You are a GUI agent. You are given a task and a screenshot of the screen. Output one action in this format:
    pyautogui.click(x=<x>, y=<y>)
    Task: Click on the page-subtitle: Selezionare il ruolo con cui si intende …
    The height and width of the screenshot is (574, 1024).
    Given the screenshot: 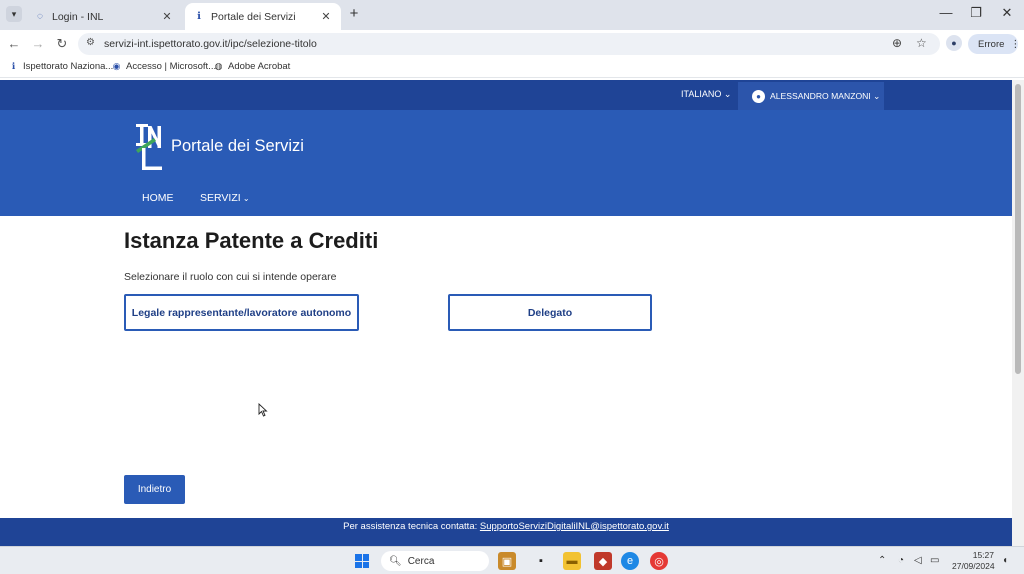 What is the action you would take?
    pyautogui.click(x=230, y=277)
    